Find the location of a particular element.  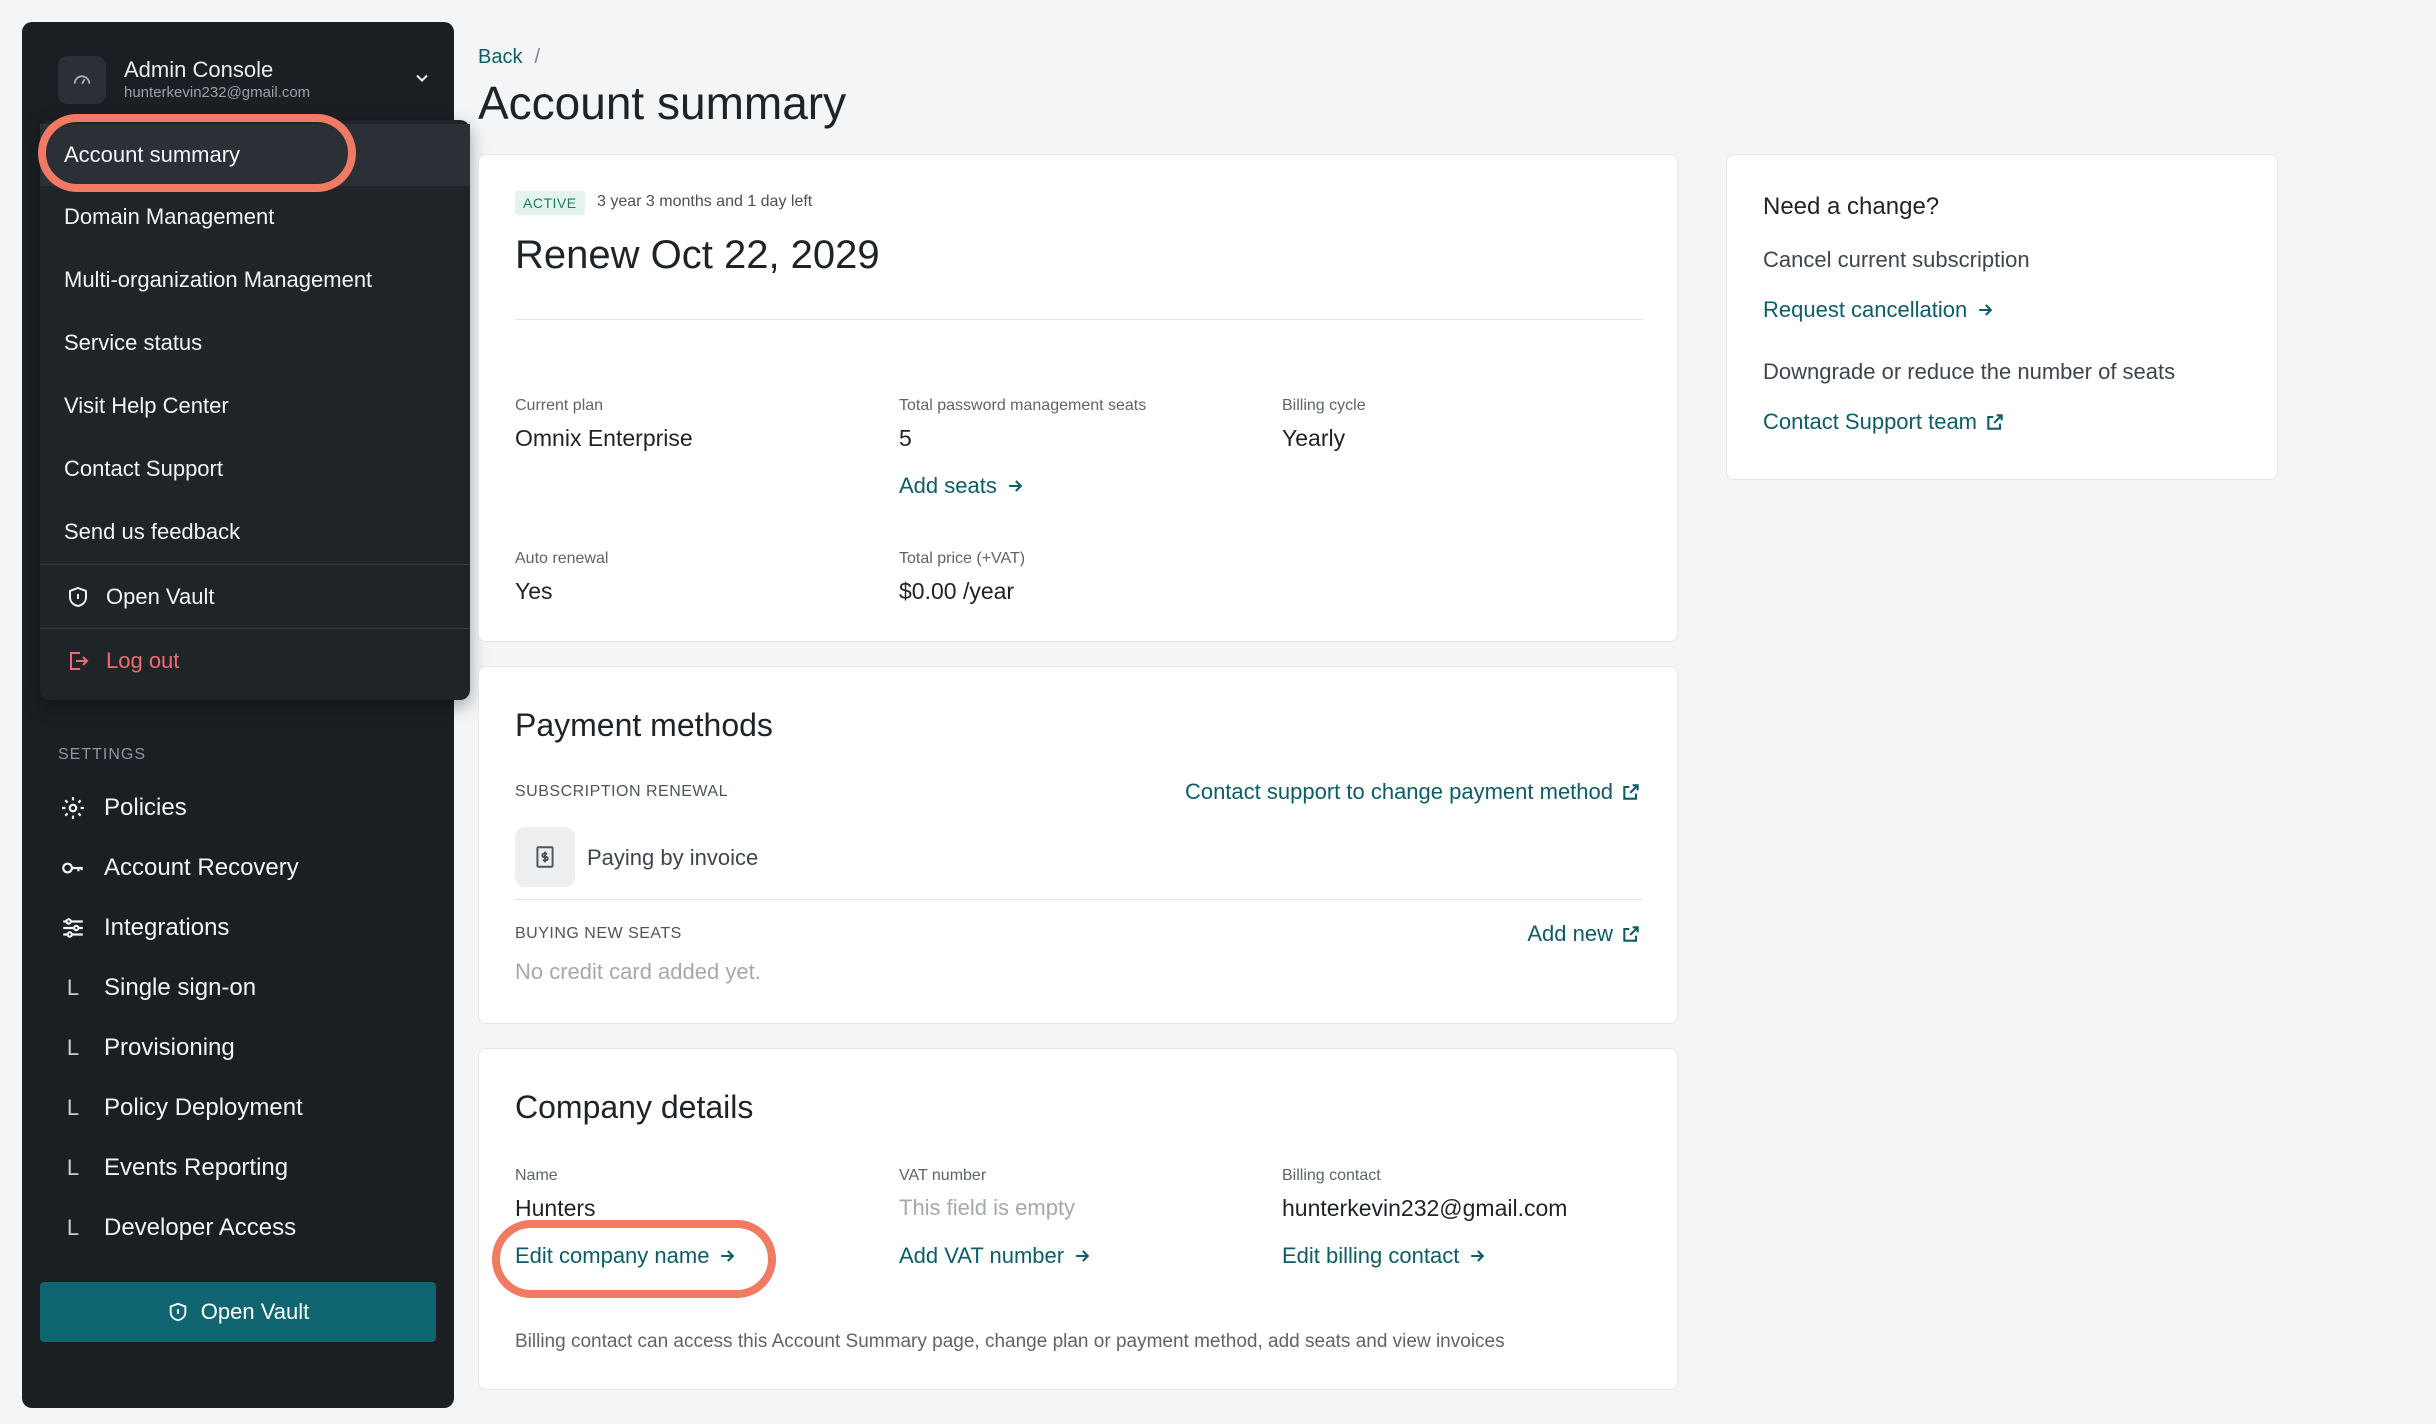

open-vault-button: Open Vault is located at coordinates (238, 1312).